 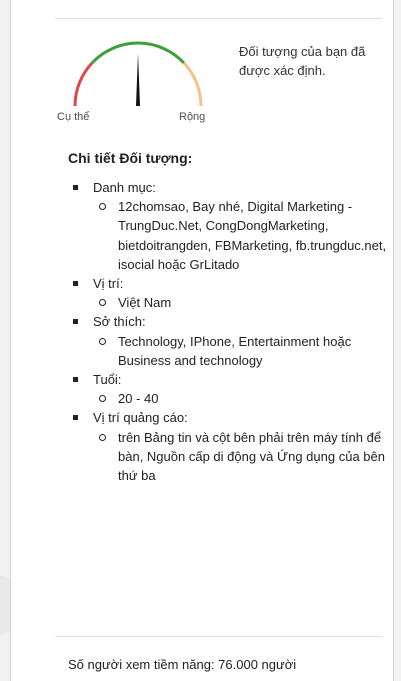 I want to click on gauge-needle, so click(x=138, y=79).